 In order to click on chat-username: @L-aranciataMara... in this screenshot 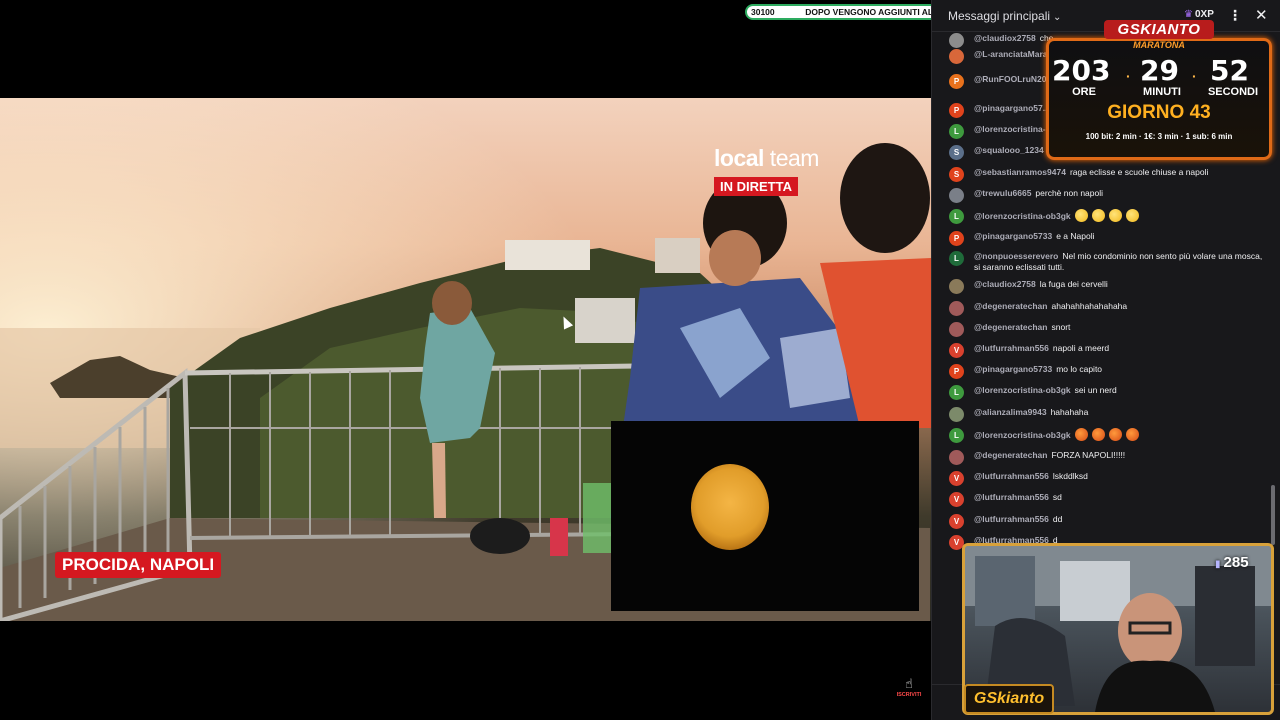, I will do `click(1014, 54)`.